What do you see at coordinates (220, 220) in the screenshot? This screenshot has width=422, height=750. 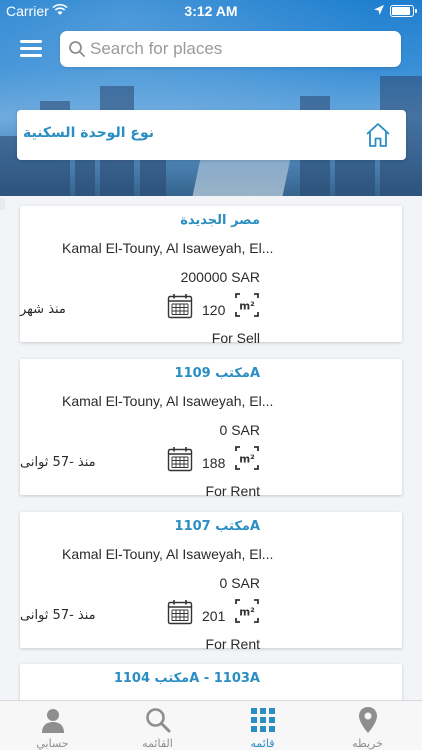 I see `listing-title: مصر الجديدة` at bounding box center [220, 220].